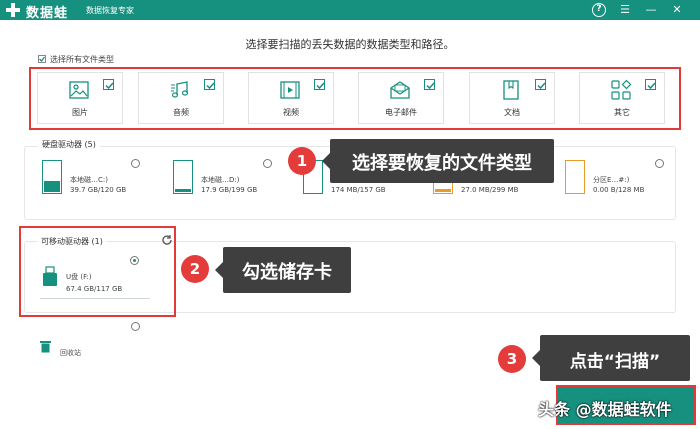  I want to click on usb-drive-usage-bar, so click(95, 298).